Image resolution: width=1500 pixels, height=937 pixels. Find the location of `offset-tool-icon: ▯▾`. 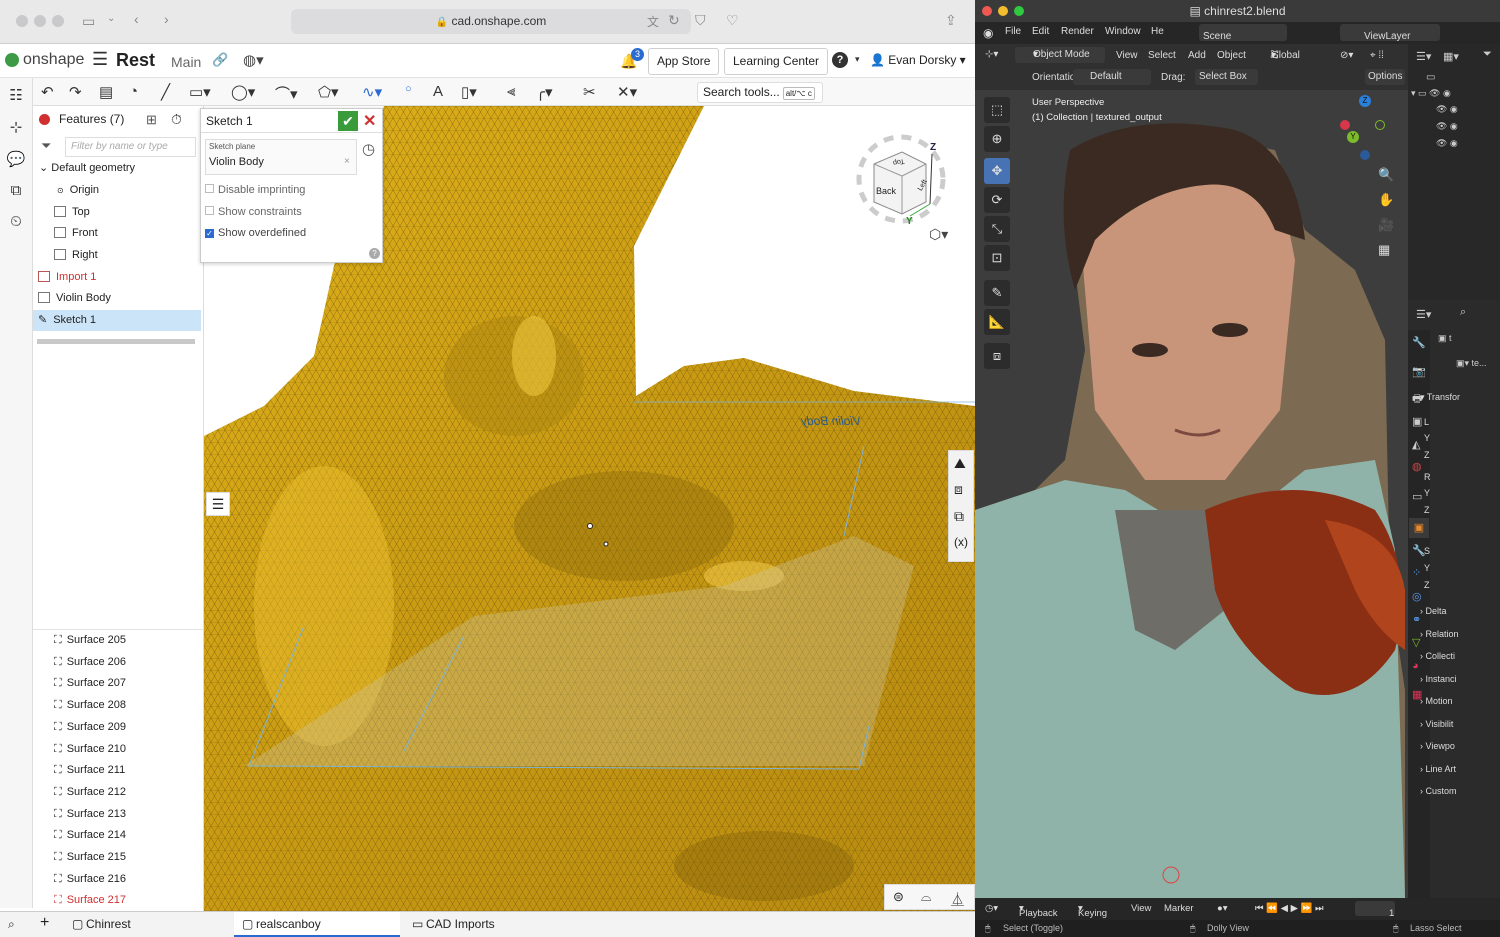

offset-tool-icon: ▯▾ is located at coordinates (469, 92).